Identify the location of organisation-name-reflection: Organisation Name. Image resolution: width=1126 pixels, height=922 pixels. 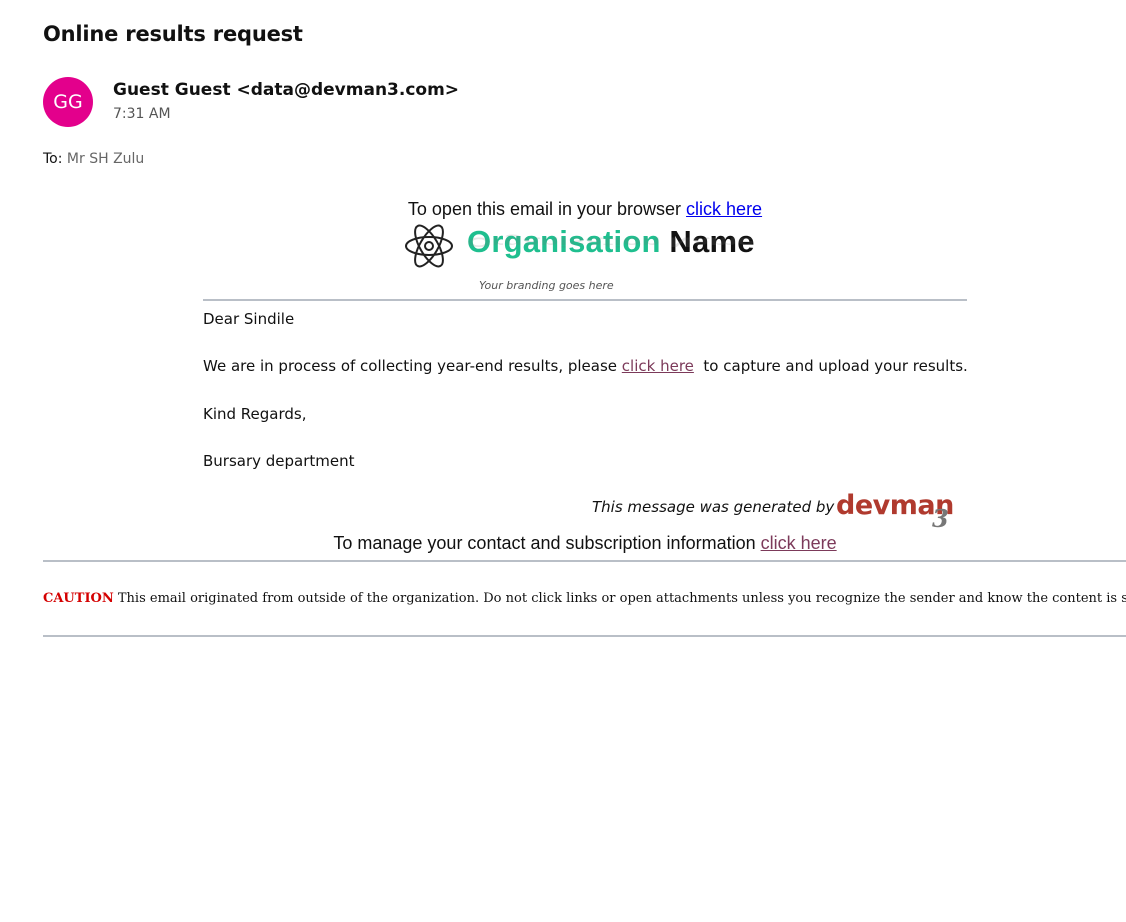
(611, 242).